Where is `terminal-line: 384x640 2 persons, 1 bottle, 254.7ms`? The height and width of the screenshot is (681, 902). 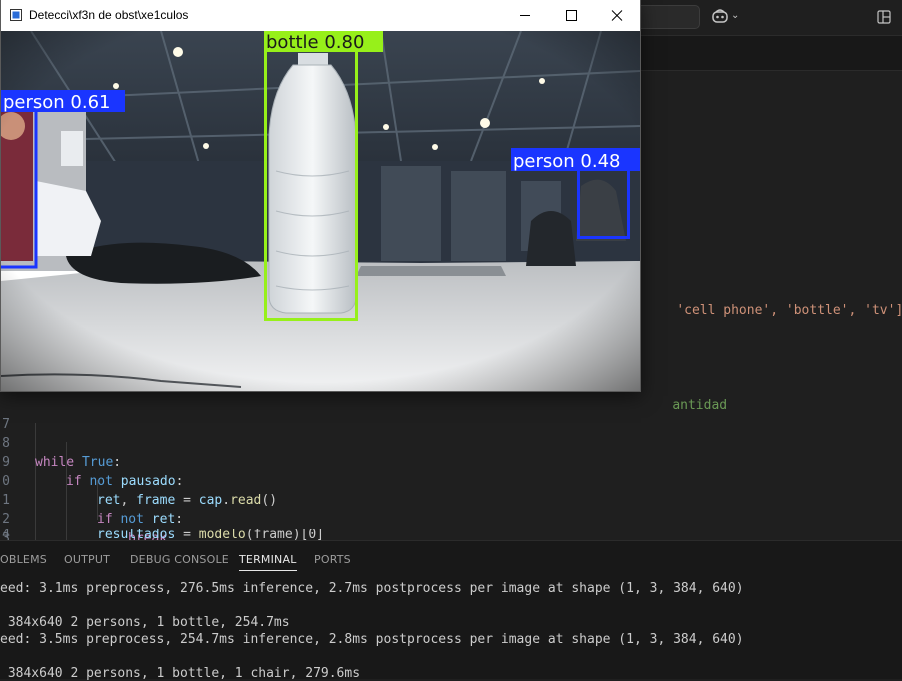 terminal-line: 384x640 2 persons, 1 bottle, 254.7ms is located at coordinates (145, 622).